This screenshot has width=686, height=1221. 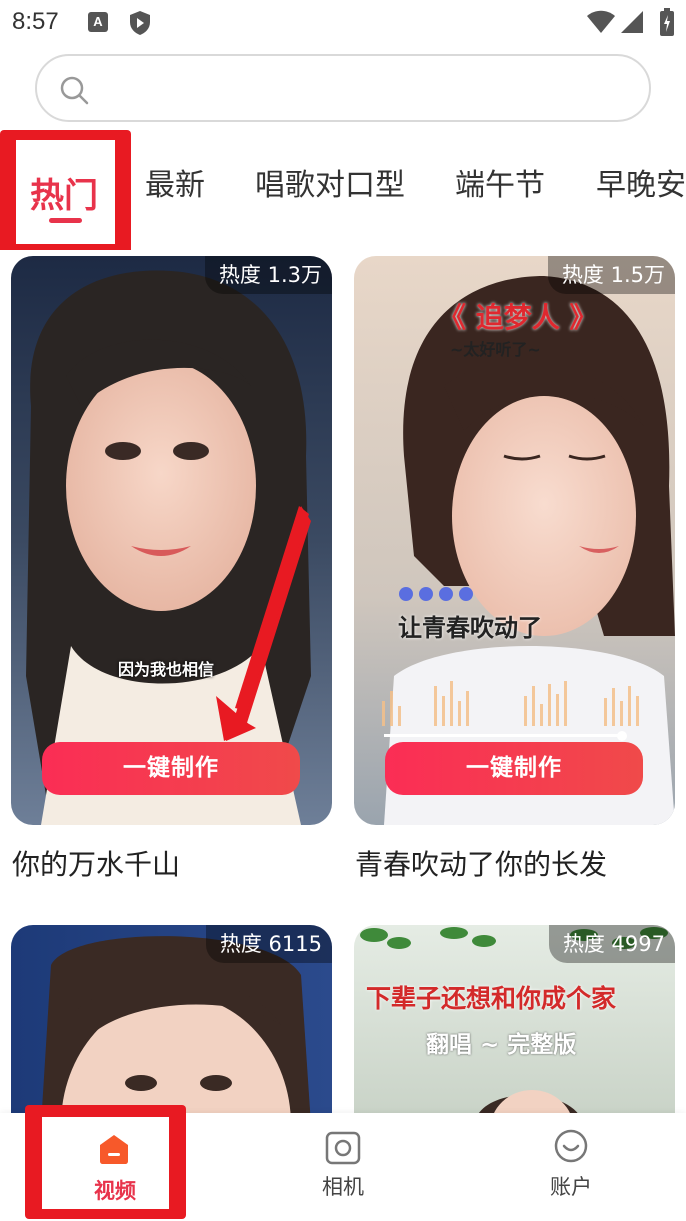 I want to click on nav-label-video: 视频, so click(x=115, y=1191).